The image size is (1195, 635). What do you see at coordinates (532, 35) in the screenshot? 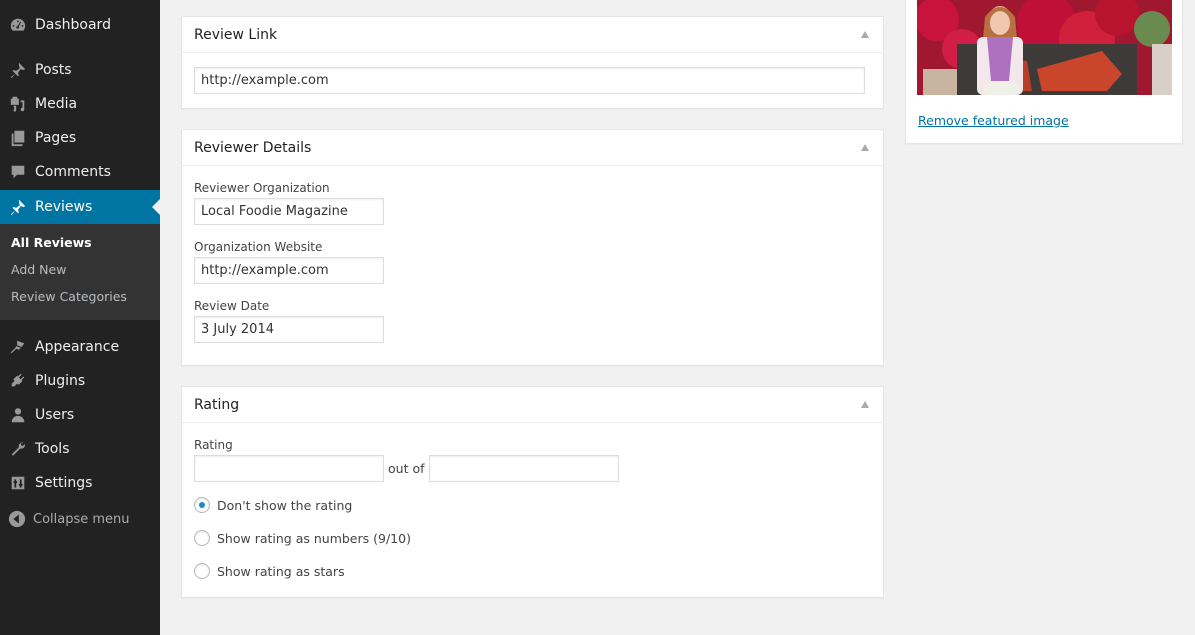
I see `review-link-header: Review Link` at bounding box center [532, 35].